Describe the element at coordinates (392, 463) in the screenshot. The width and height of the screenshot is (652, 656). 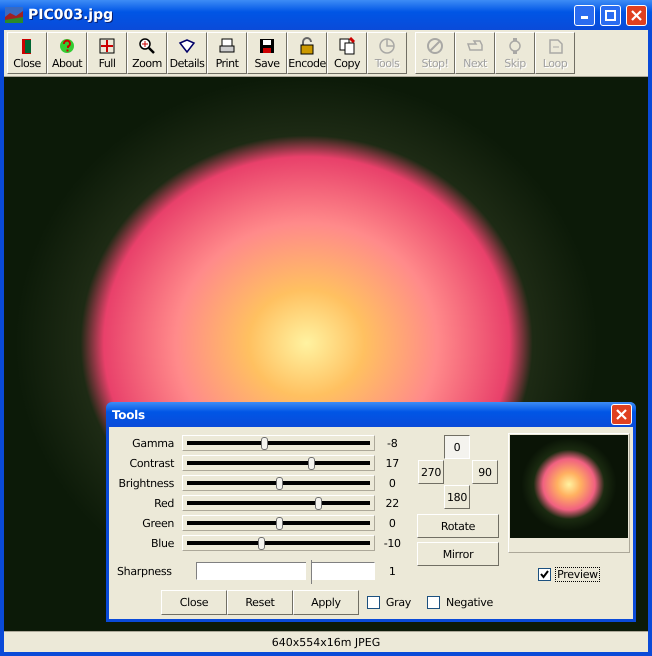
I see `slider-reading: 17` at that location.